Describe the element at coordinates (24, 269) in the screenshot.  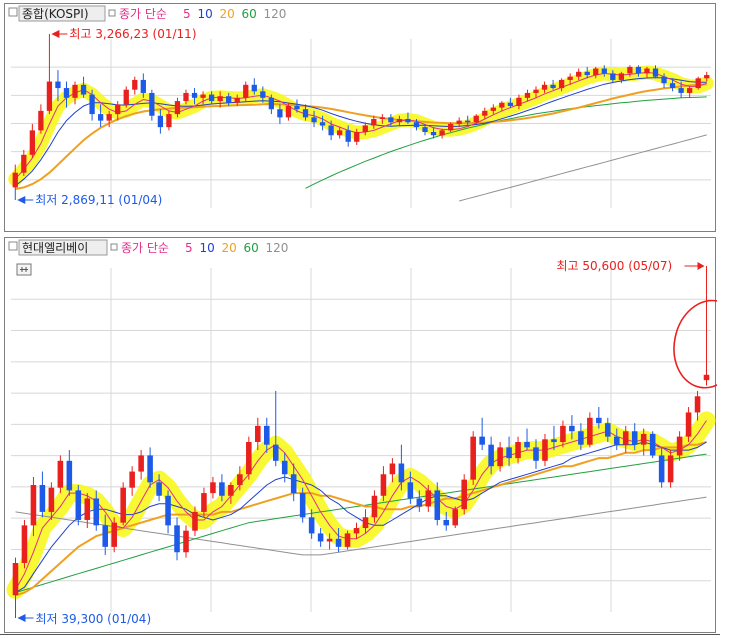
I see `grid-toggle-icon` at that location.